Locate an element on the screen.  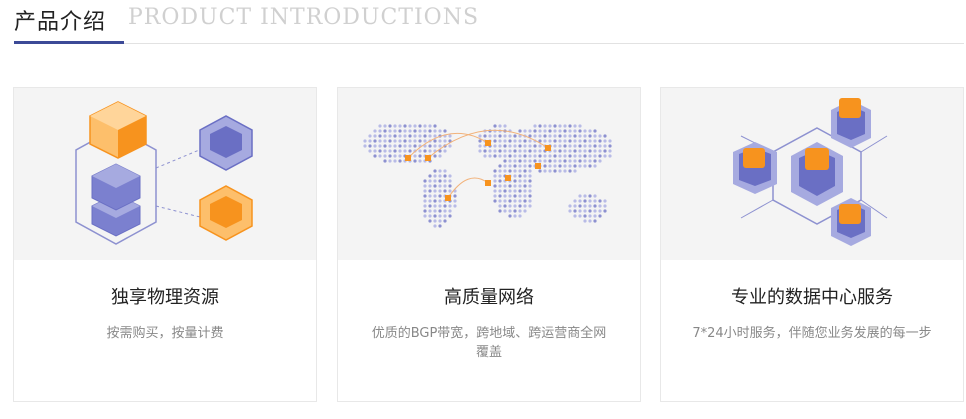
card-description: 优质的BGP带宽，跨地域、跨运营商全网覆盖 is located at coordinates (489, 343).